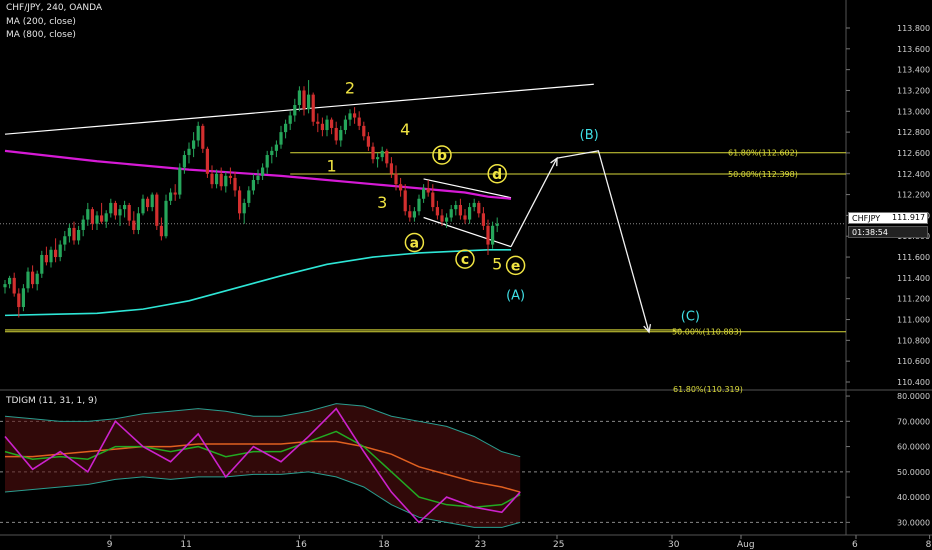 Image resolution: width=932 pixels, height=550 pixels. I want to click on ma800-legend: MA (800, close), so click(41, 35).